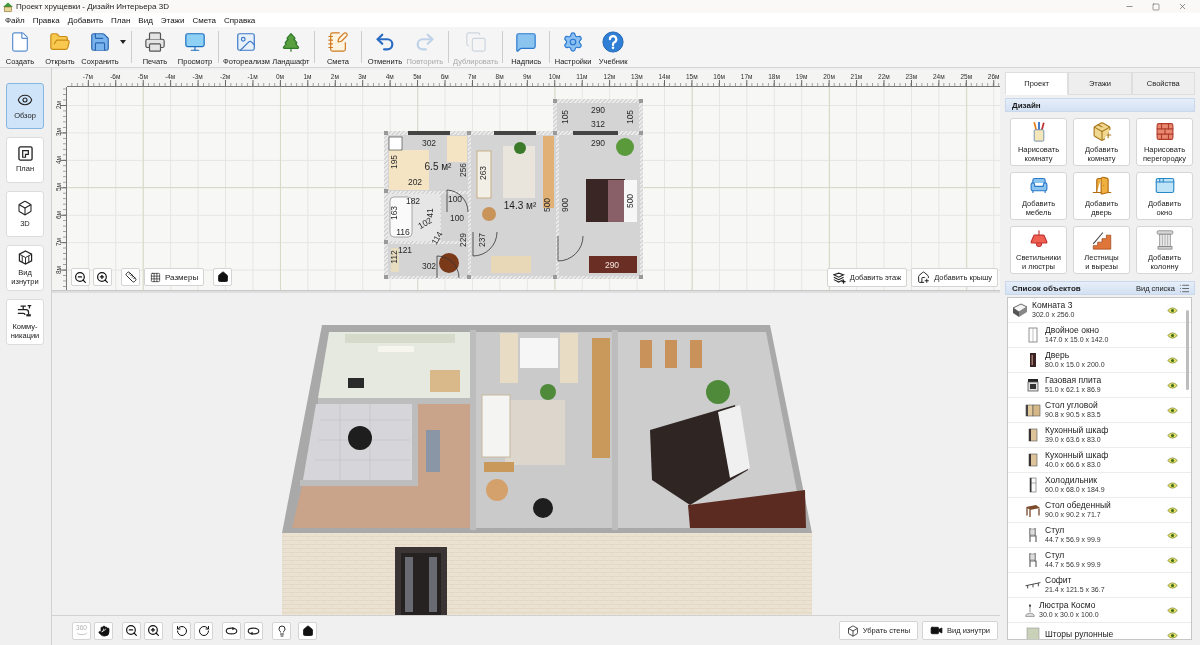 Image resolution: width=1200 pixels, height=645 pixels. I want to click on dimension-label: 163, so click(394, 213).